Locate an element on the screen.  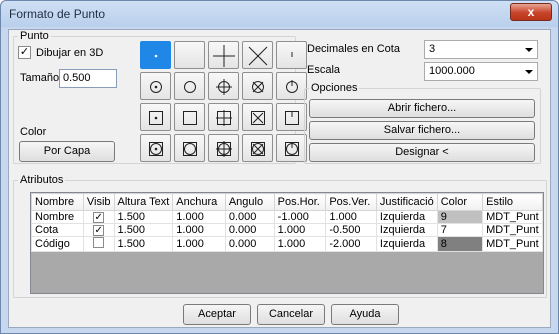
point-style-square is located at coordinates (189, 117).